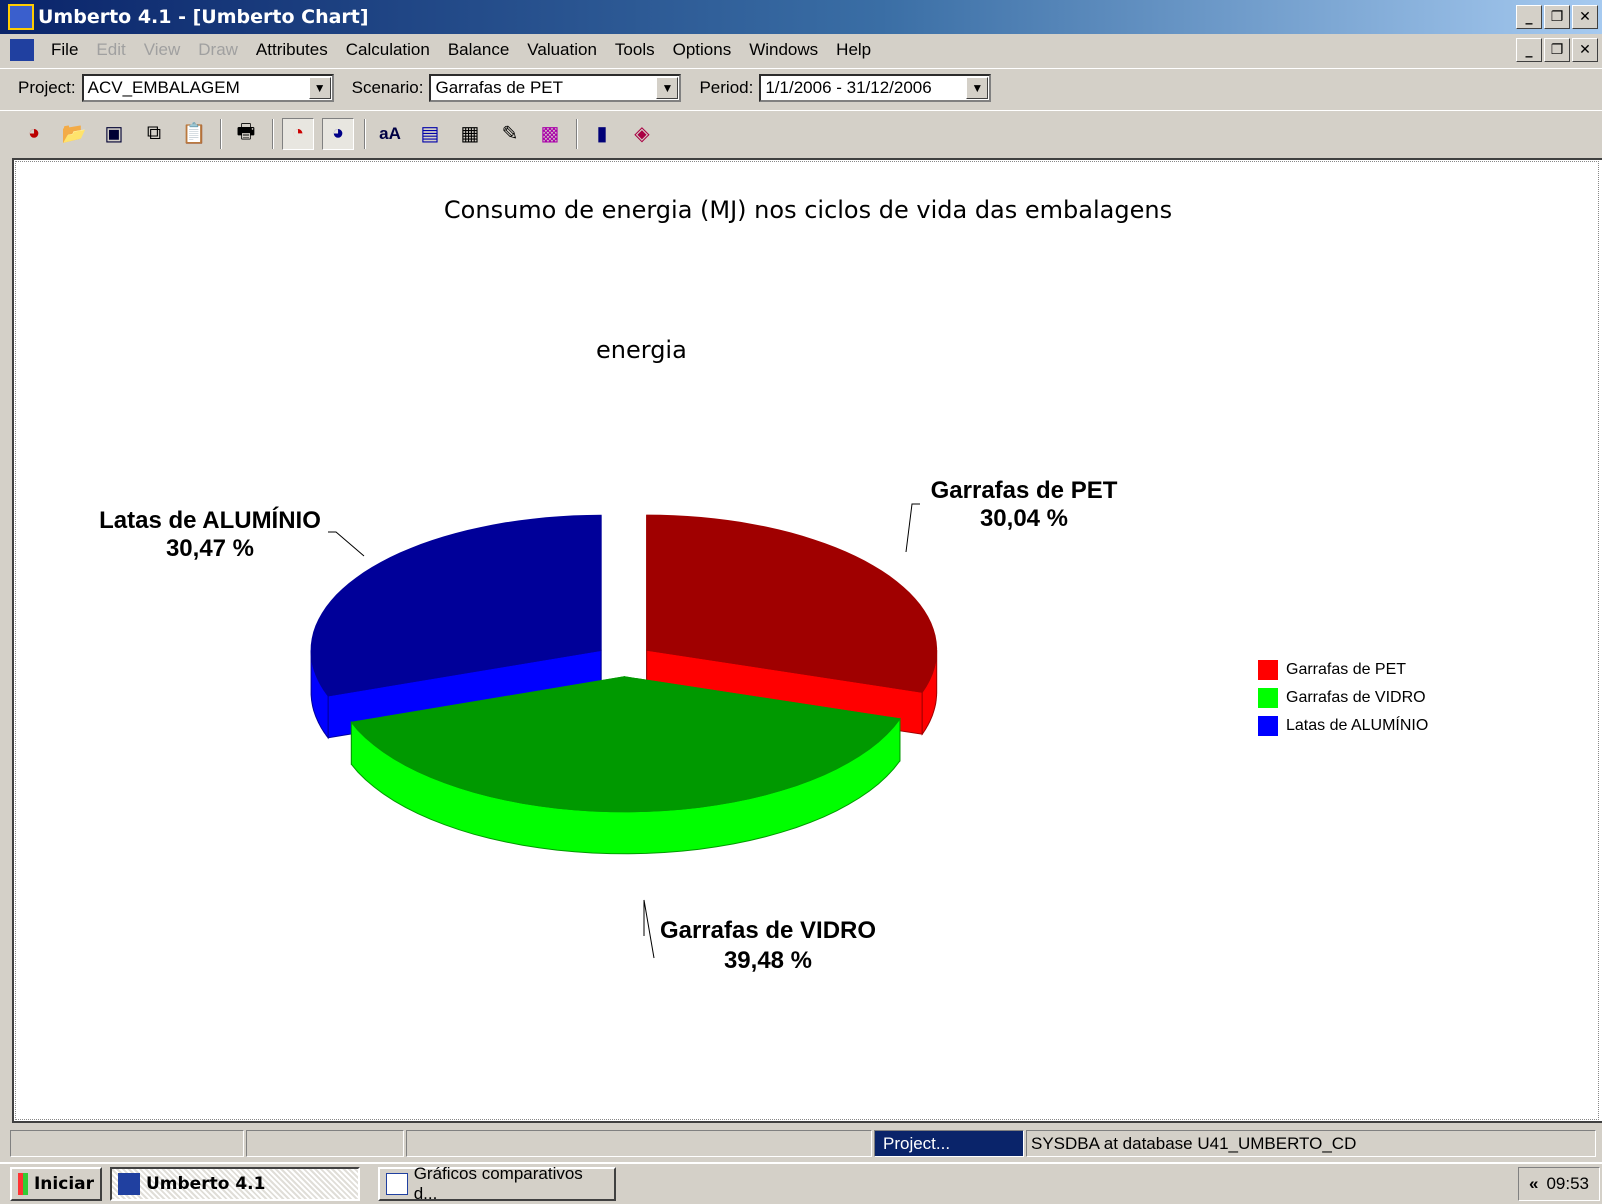 This screenshot has width=1602, height=1204. What do you see at coordinates (783, 50) in the screenshot?
I see `menu-windows: Windows` at bounding box center [783, 50].